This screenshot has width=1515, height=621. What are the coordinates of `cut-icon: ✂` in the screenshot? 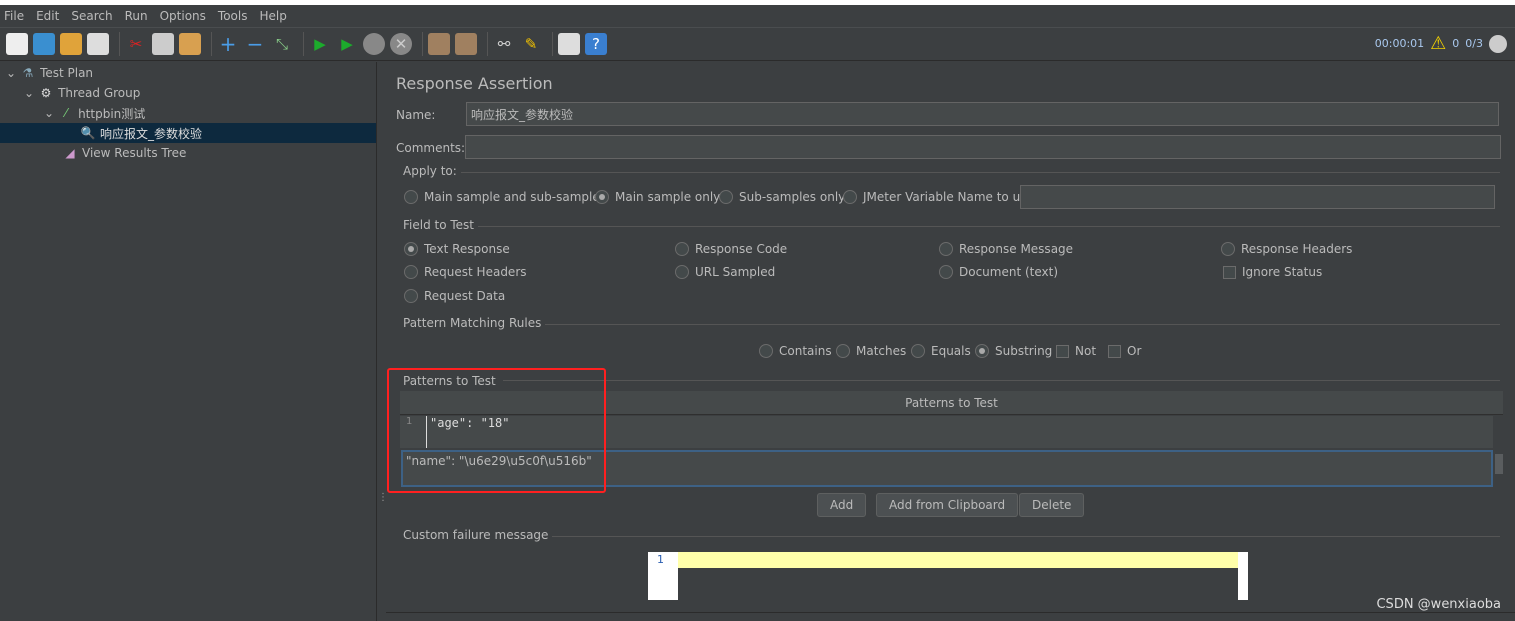 It's located at (136, 44).